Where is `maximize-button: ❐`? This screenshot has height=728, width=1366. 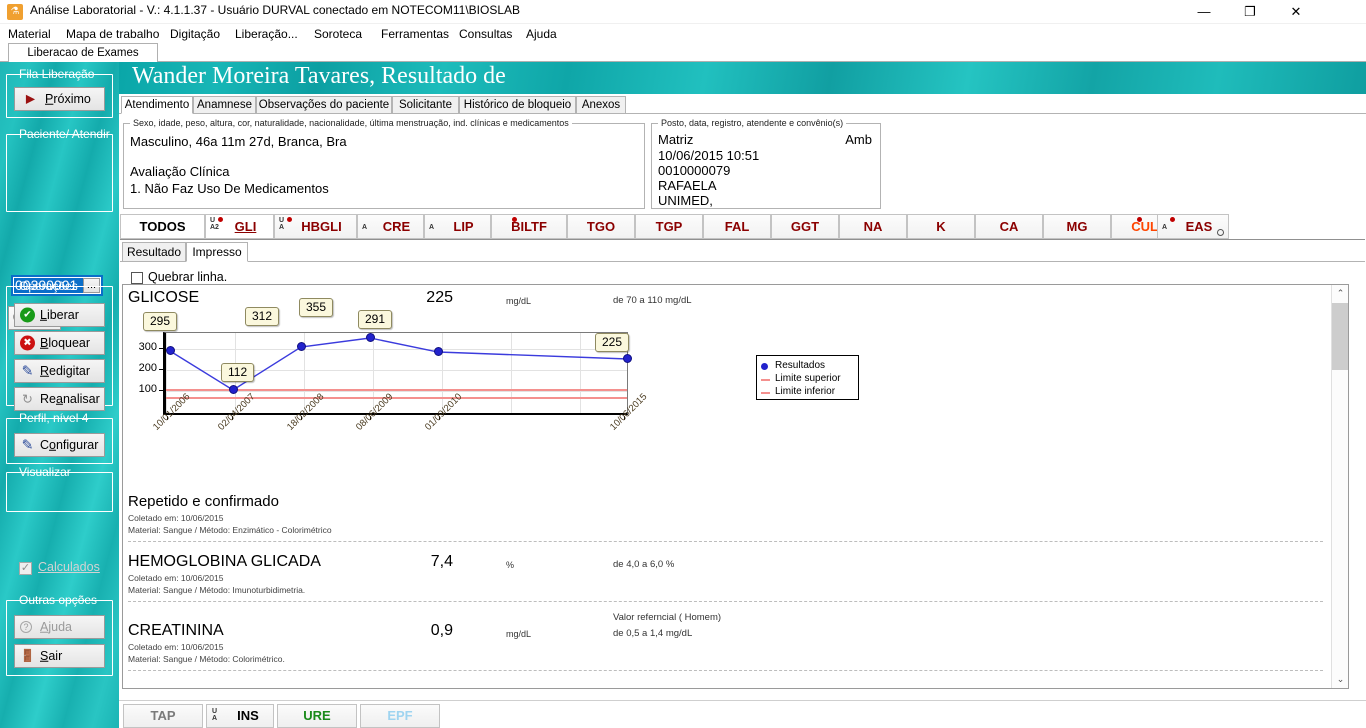
maximize-button: ❐ is located at coordinates (1250, 12).